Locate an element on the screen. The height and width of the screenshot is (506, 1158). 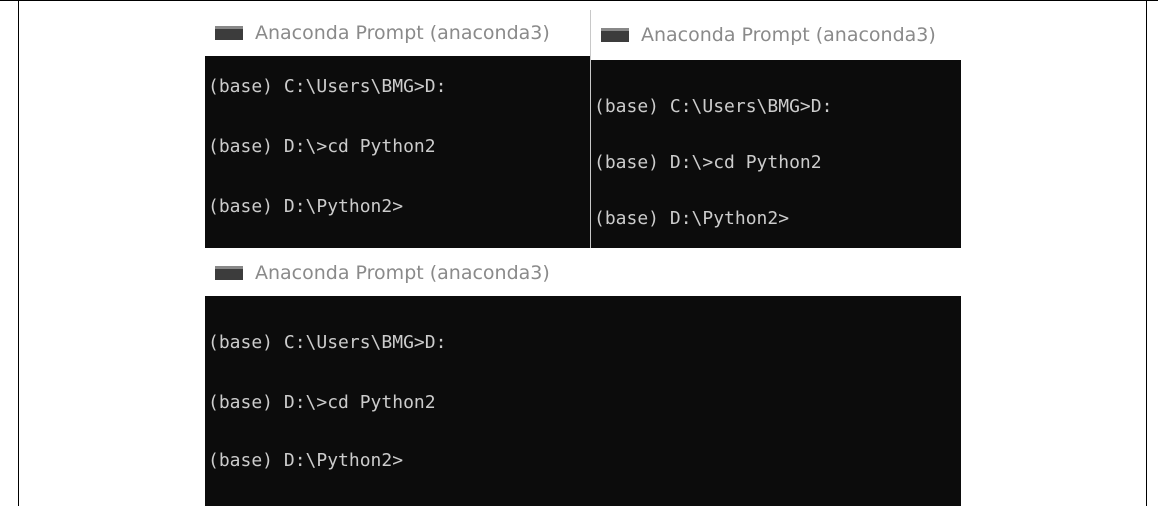
frame-top-border is located at coordinates (579, 0).